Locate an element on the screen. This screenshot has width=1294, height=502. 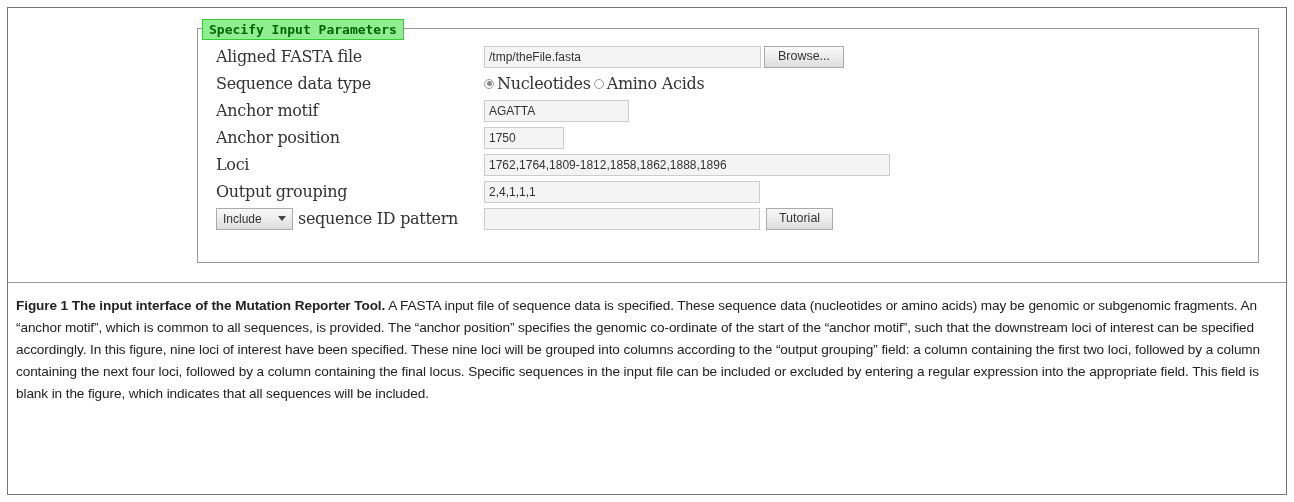
input-field: 1750 is located at coordinates (524, 137).